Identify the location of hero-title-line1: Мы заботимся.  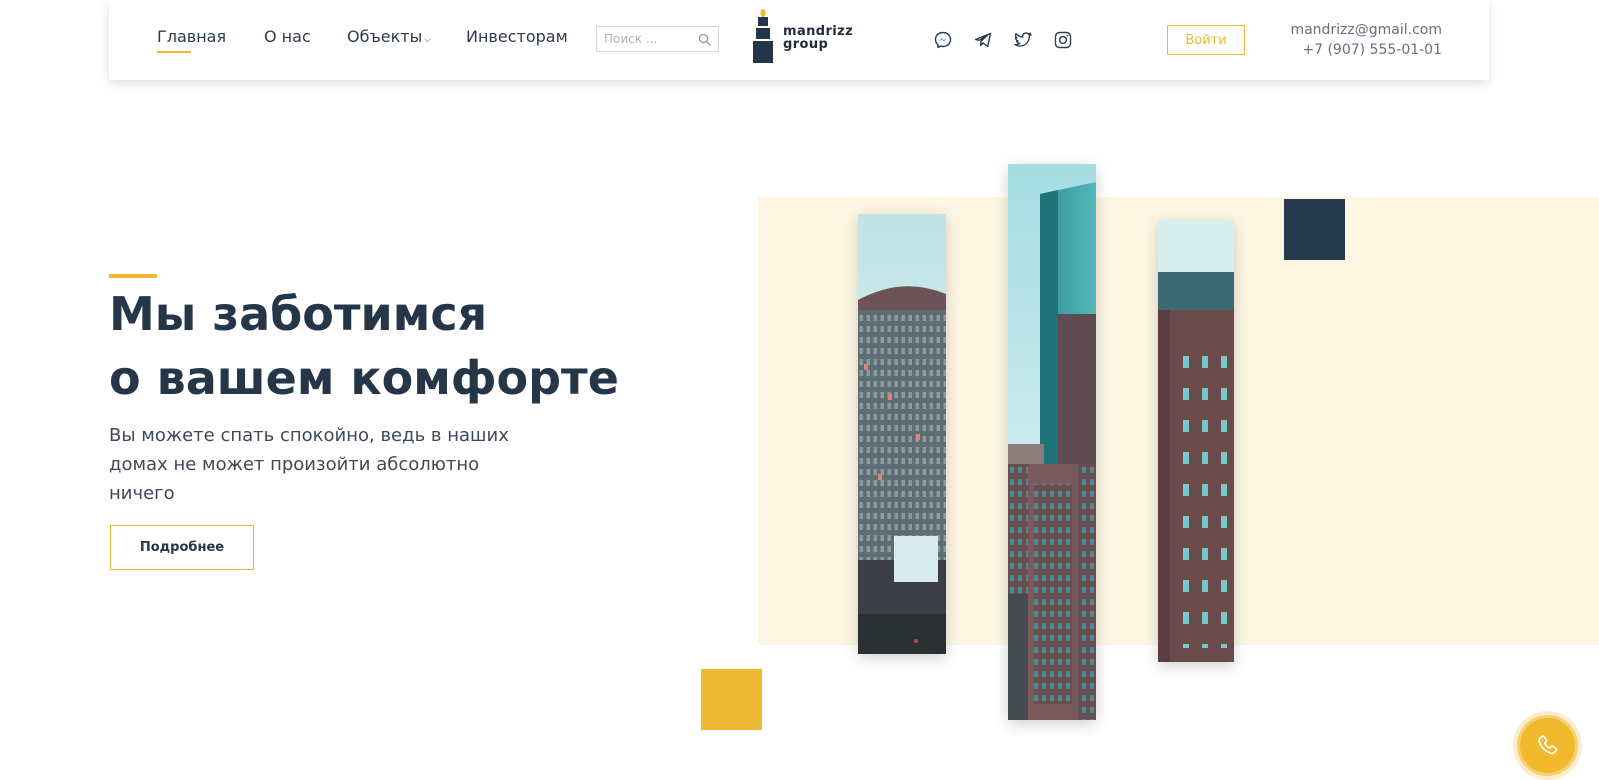
(298, 314).